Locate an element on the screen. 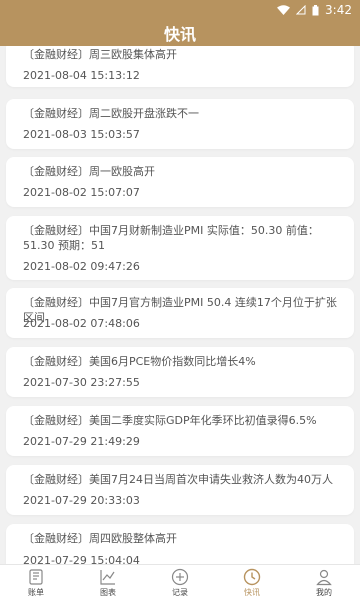 This screenshot has width=360, height=600. tab-news: 快讯 is located at coordinates (252, 582).